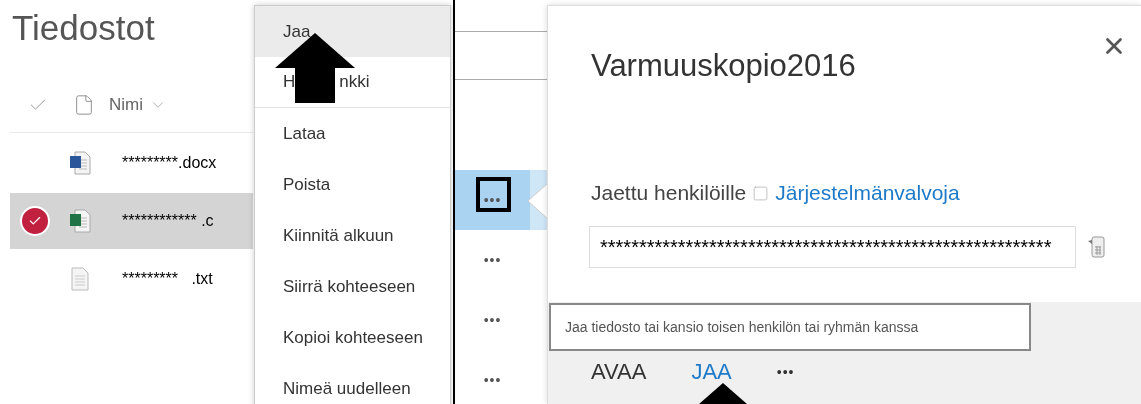 This screenshot has height=404, width=1141. Describe the element at coordinates (352, 286) in the screenshot. I see `menu-item: Siirrä kohteeseen` at that location.